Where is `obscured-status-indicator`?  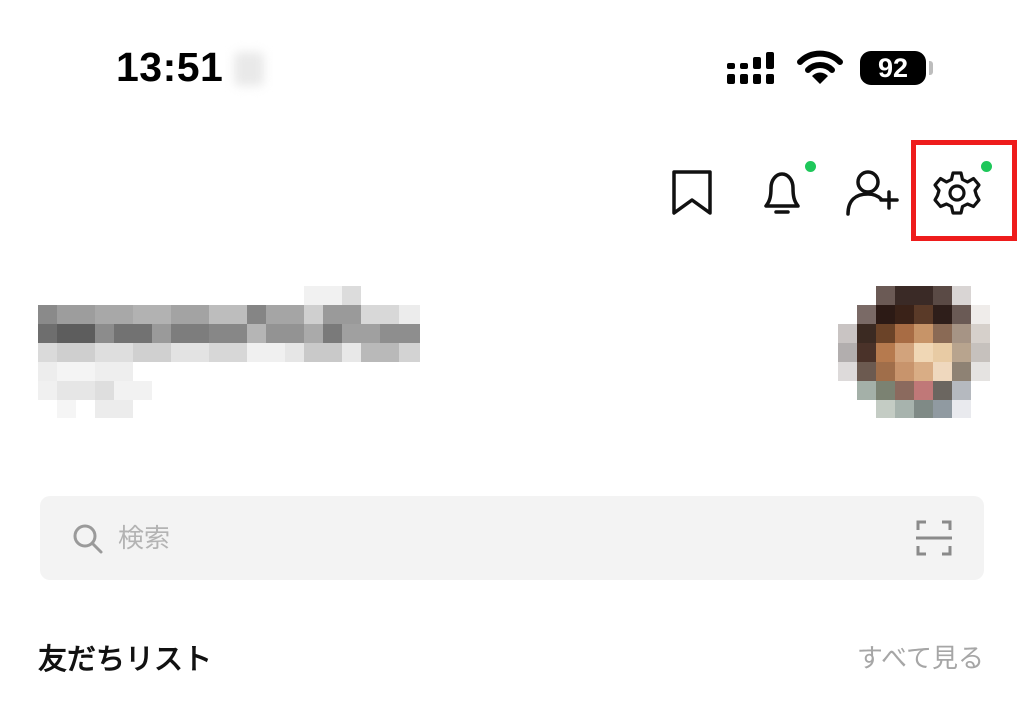 obscured-status-indicator is located at coordinates (249, 69).